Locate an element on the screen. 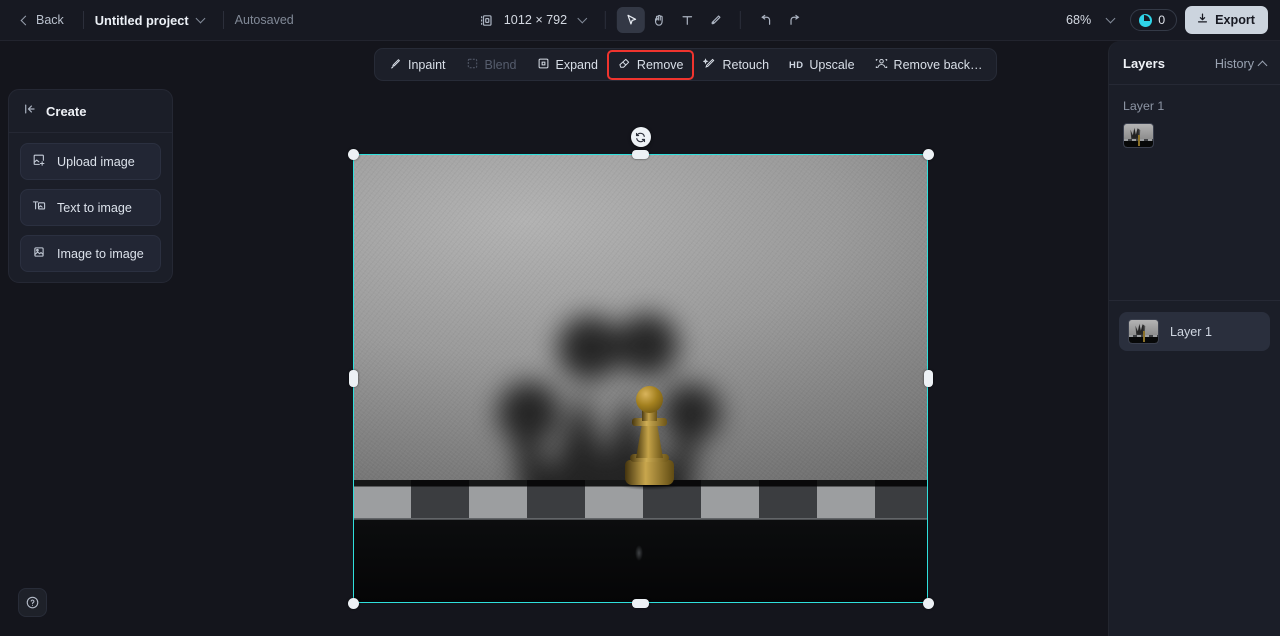 This screenshot has width=1280, height=636. item-label: Image to image is located at coordinates (100, 253).